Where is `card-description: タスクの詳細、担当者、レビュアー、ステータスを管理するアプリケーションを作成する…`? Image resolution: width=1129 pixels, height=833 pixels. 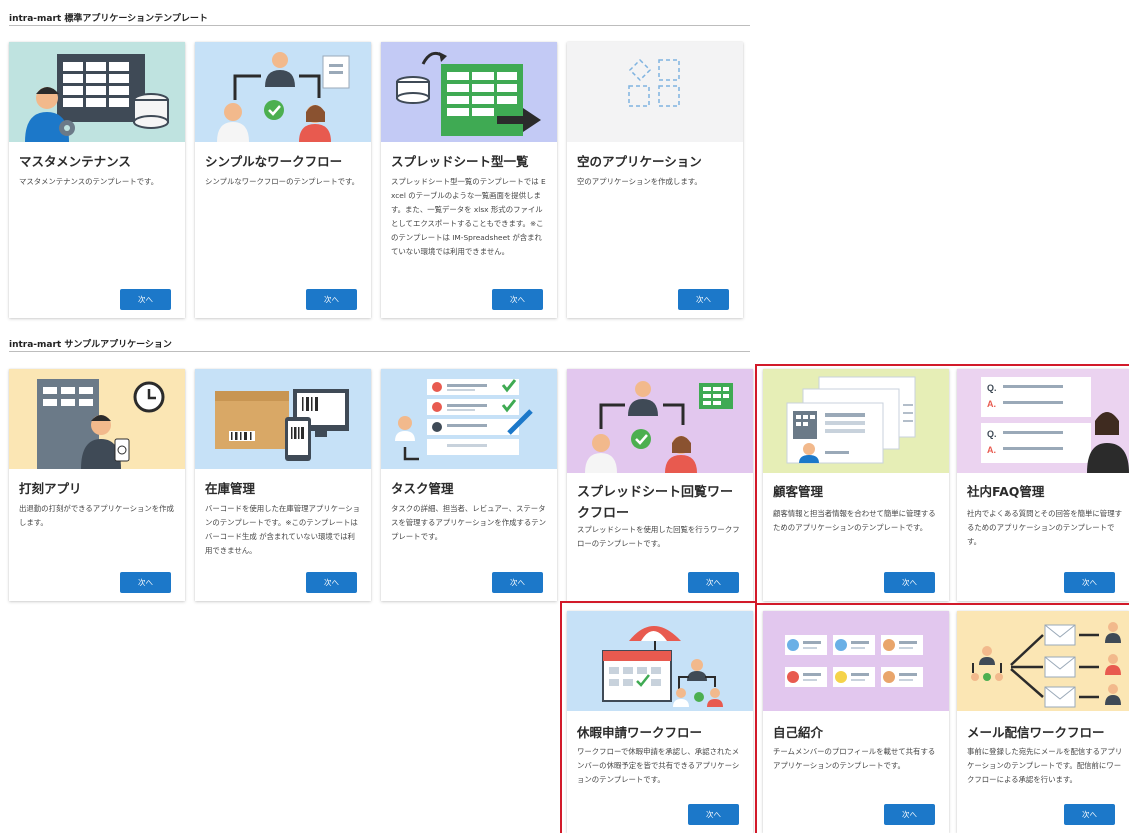
card-description: タスクの詳細、担当者、レビュアー、ステータスを管理するアプリケーションを作成する… is located at coordinates (469, 522).